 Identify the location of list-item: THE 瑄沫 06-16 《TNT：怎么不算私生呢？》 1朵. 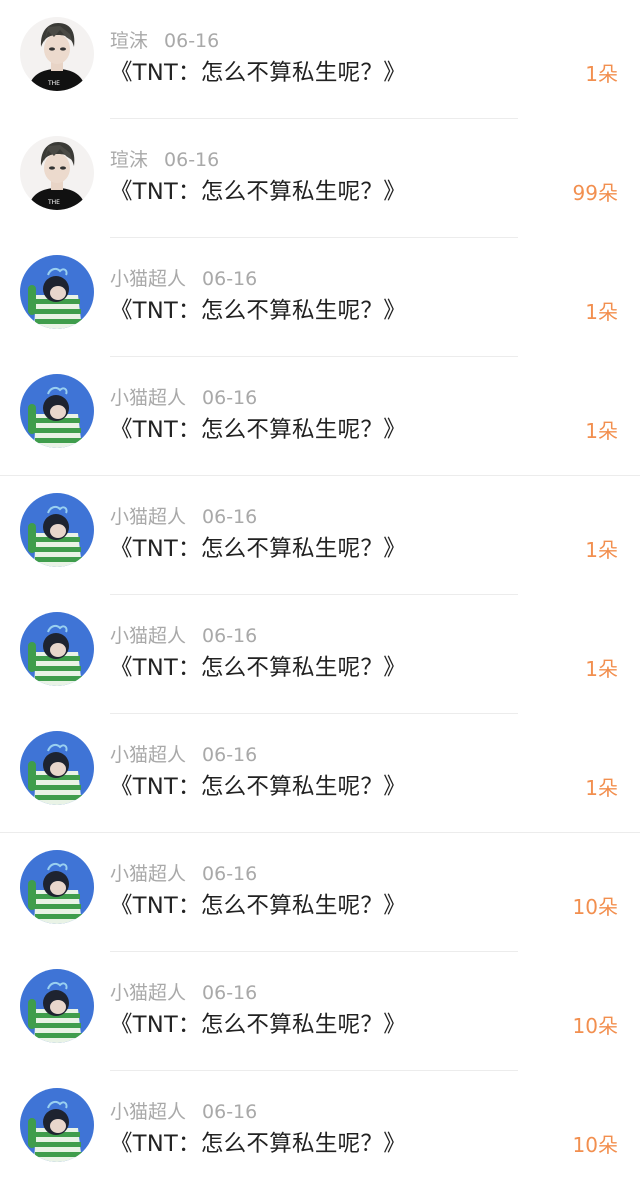
(320, 59).